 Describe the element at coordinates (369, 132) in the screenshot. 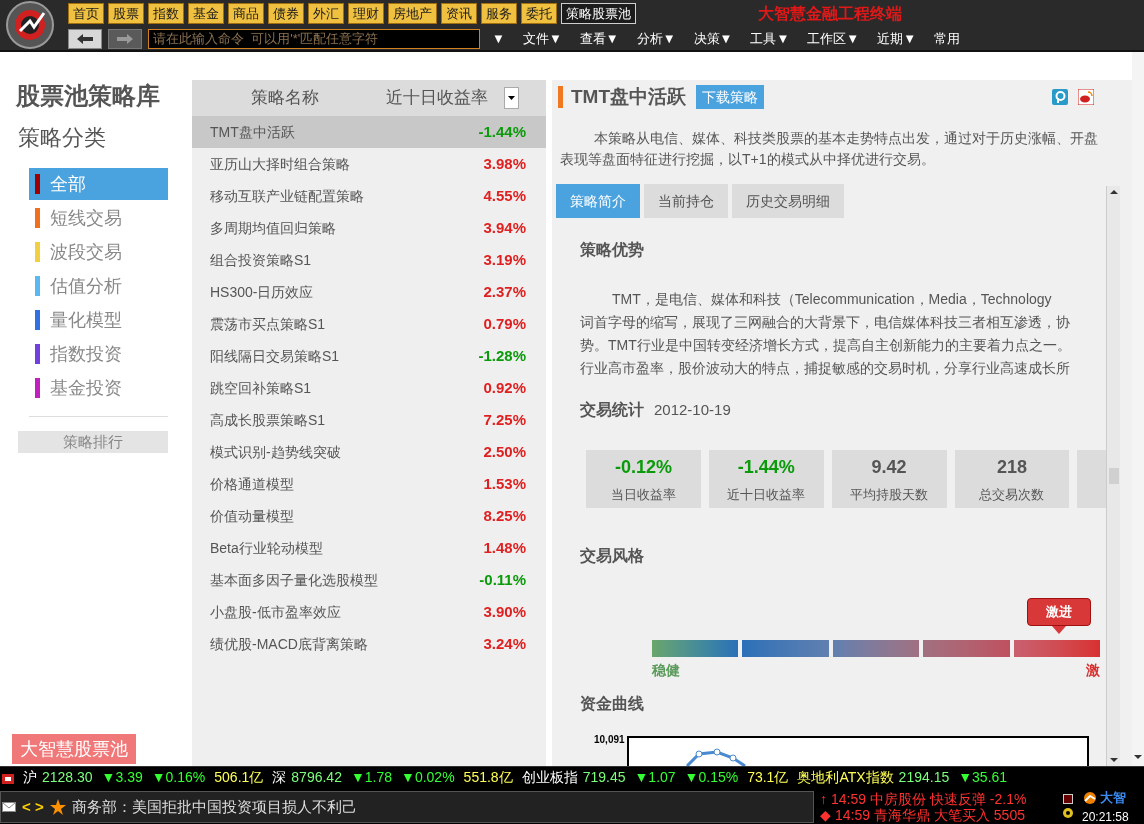

I see `strategy-row: TMT盘中活跃 -1.44%` at that location.